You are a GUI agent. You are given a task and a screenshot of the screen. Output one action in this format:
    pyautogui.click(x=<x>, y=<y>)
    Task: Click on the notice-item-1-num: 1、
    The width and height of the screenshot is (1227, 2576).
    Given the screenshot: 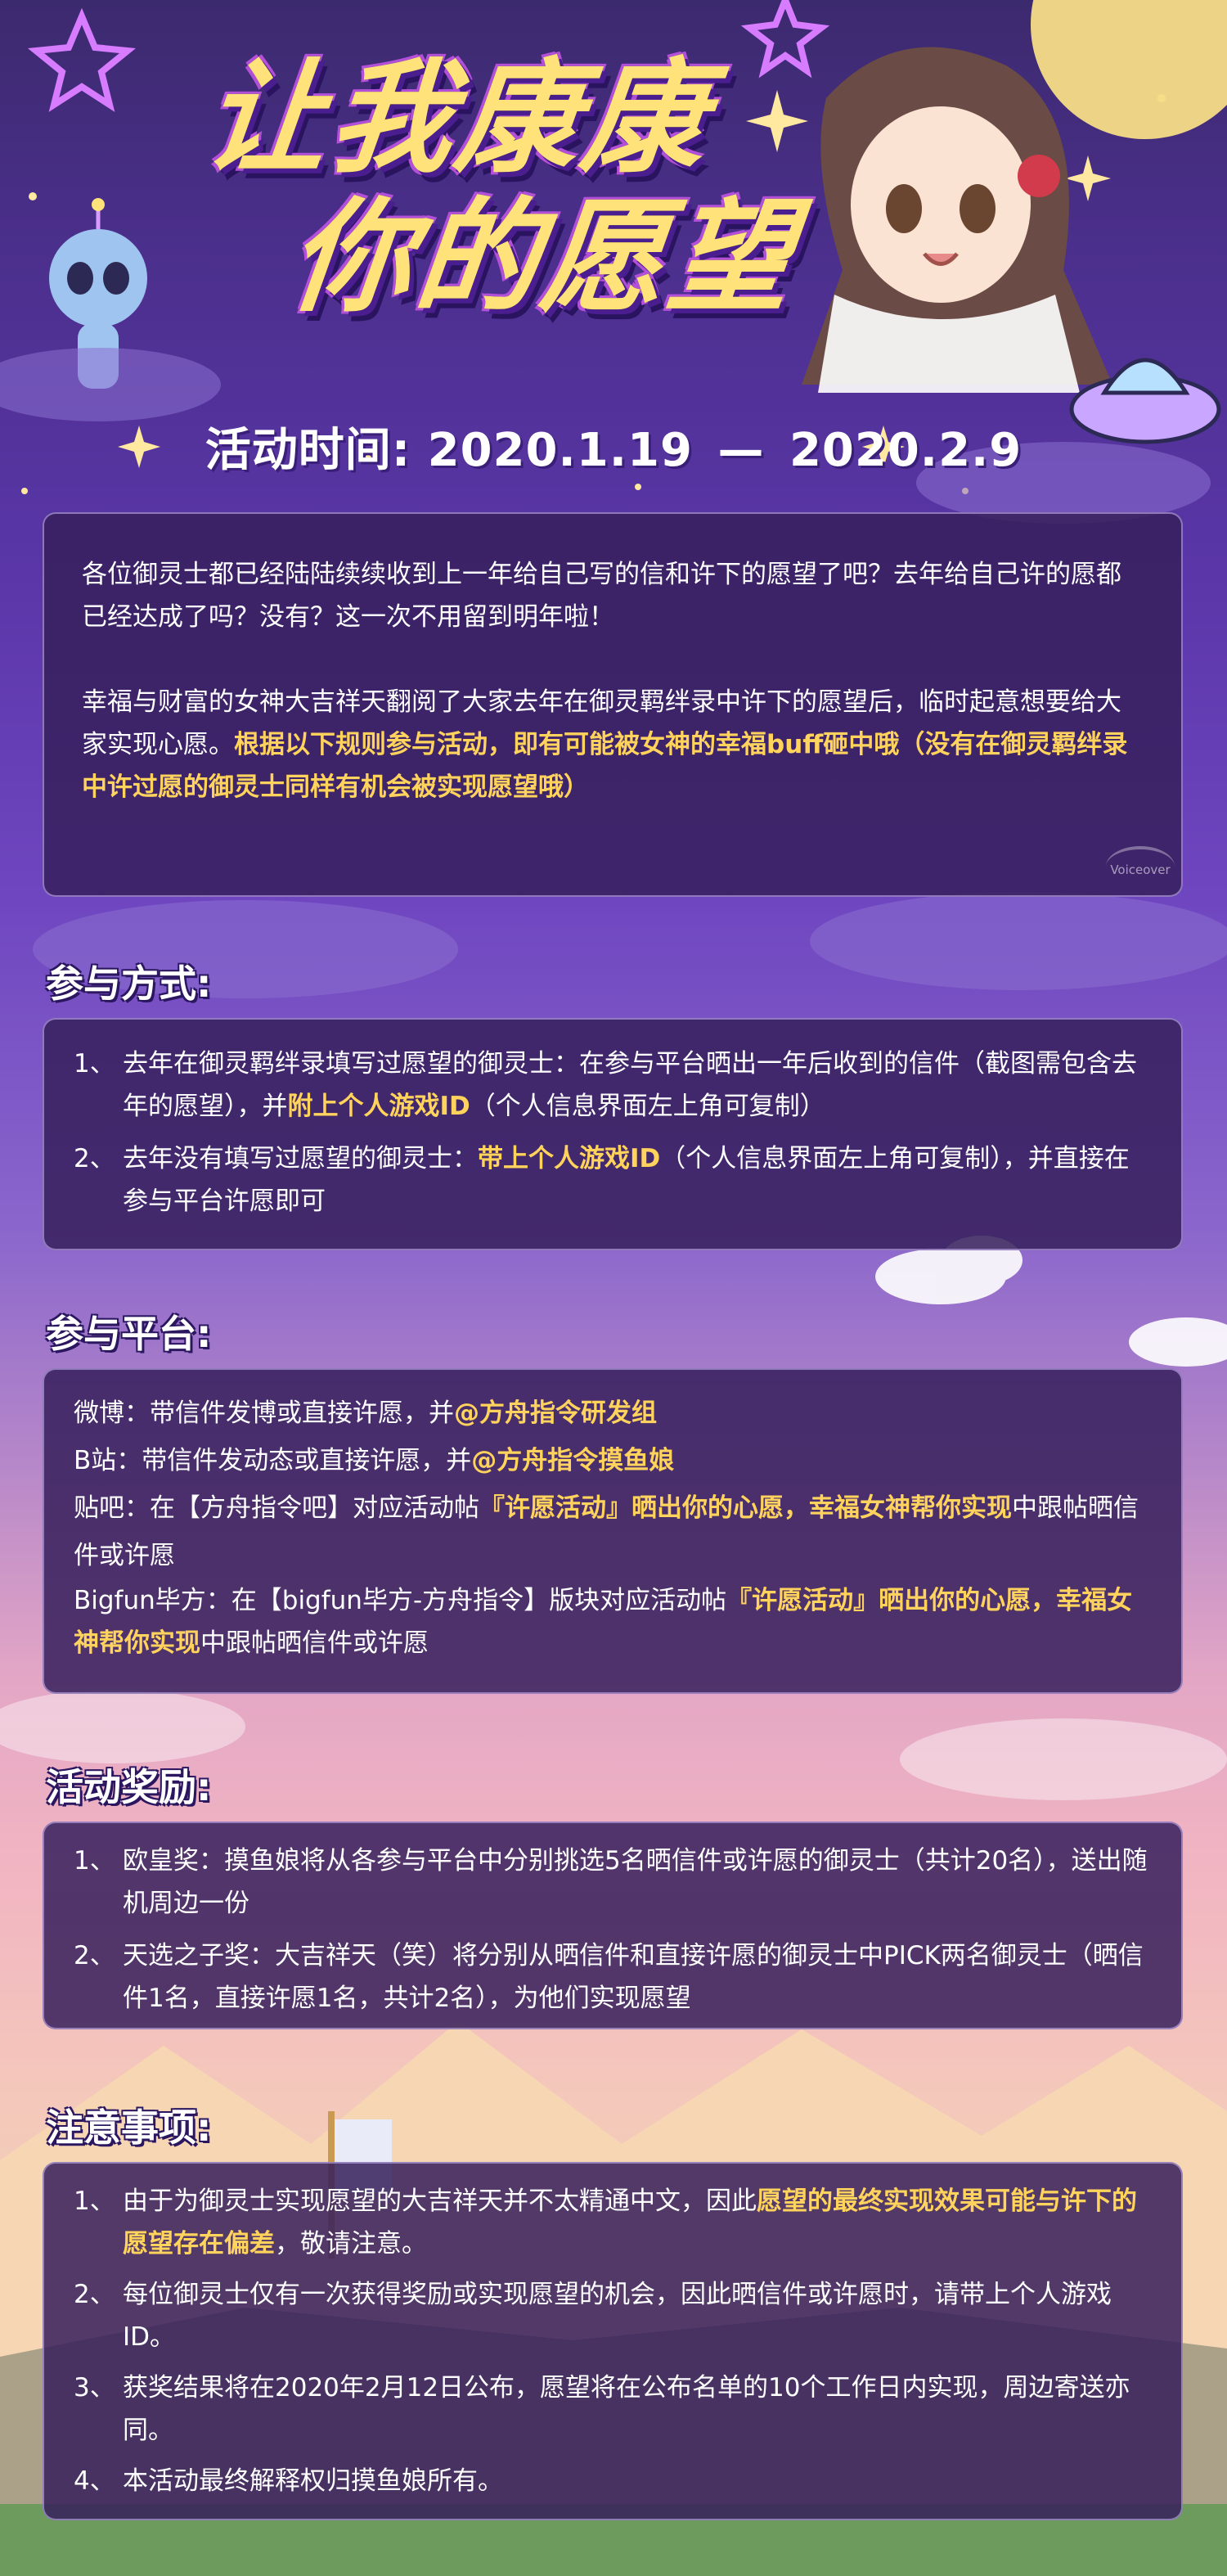 What is the action you would take?
    pyautogui.click(x=94, y=2201)
    